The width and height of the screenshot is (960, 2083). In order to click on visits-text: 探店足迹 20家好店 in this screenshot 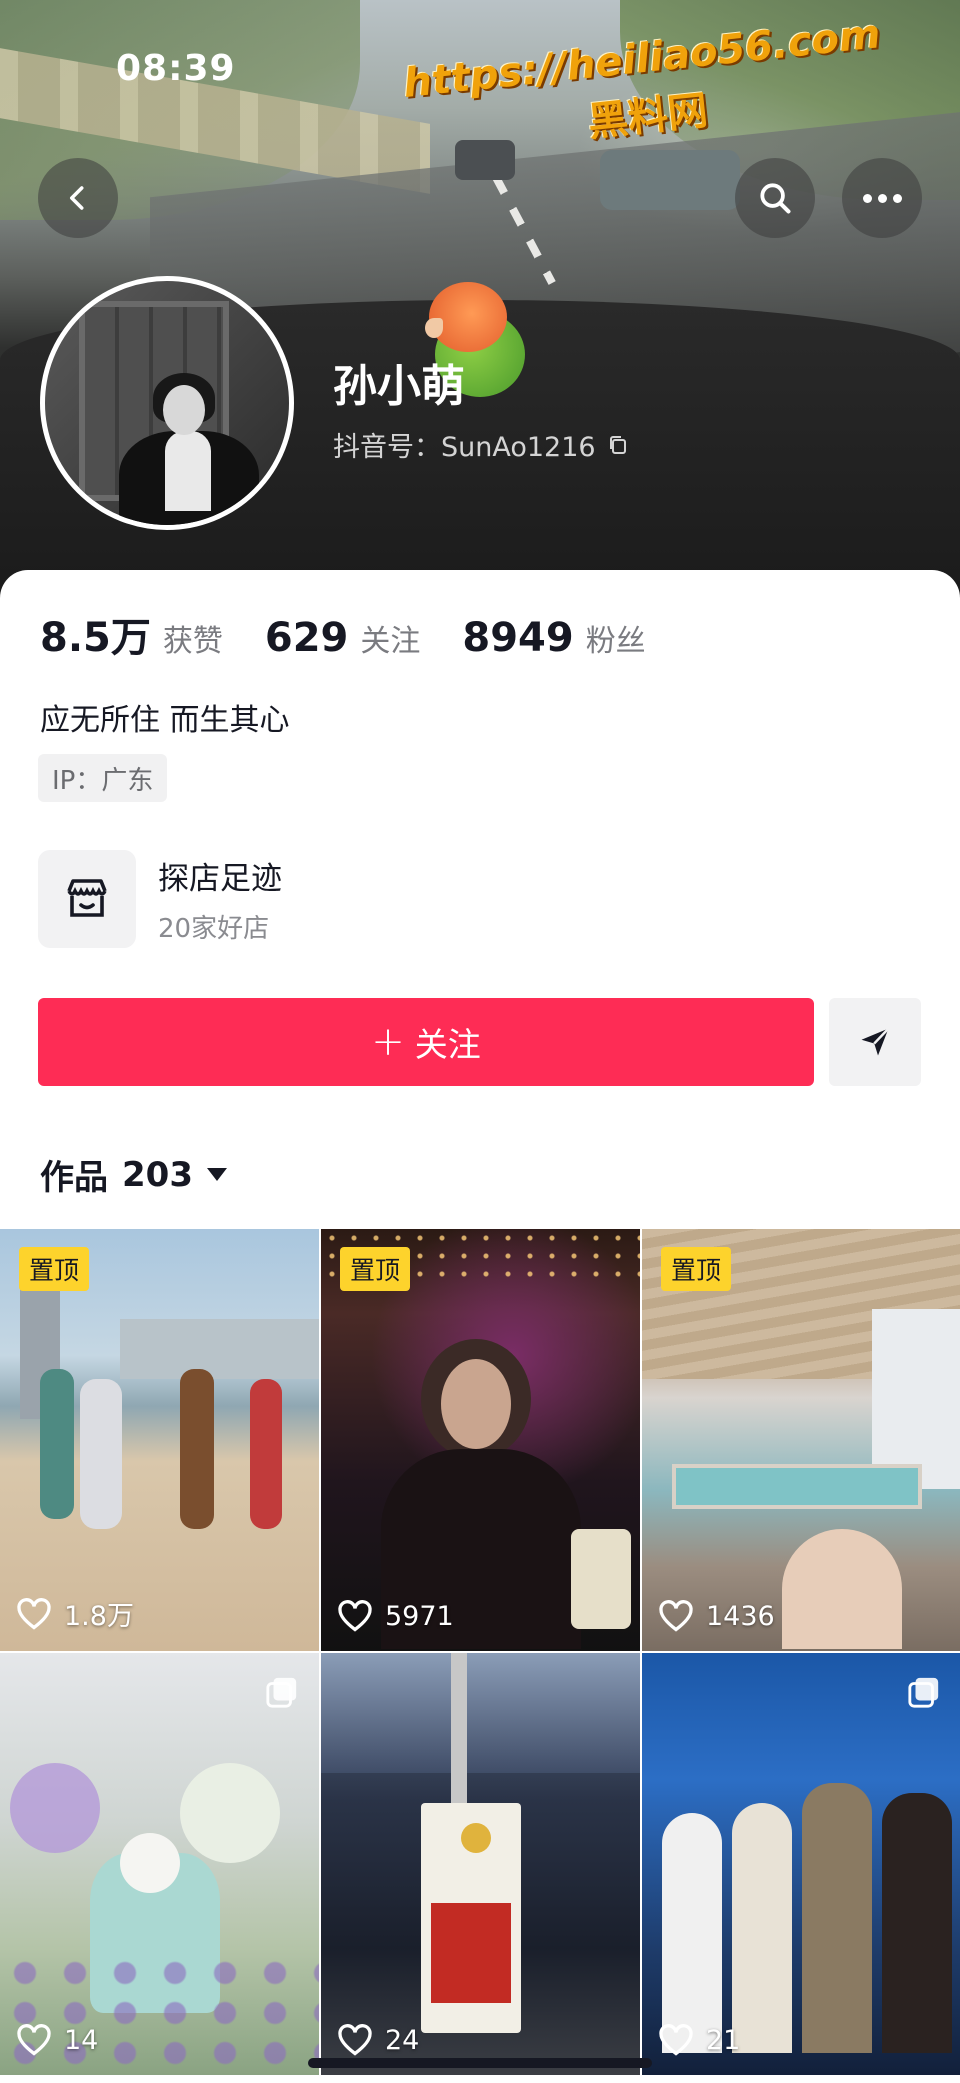, I will do `click(220, 899)`.